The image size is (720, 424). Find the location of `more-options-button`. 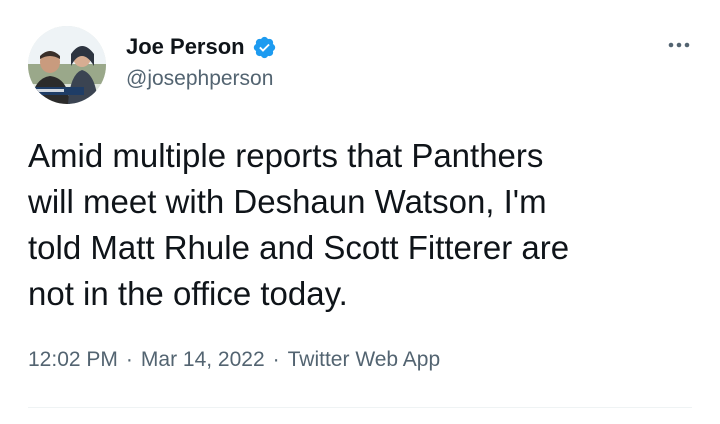

more-options-button is located at coordinates (679, 44).